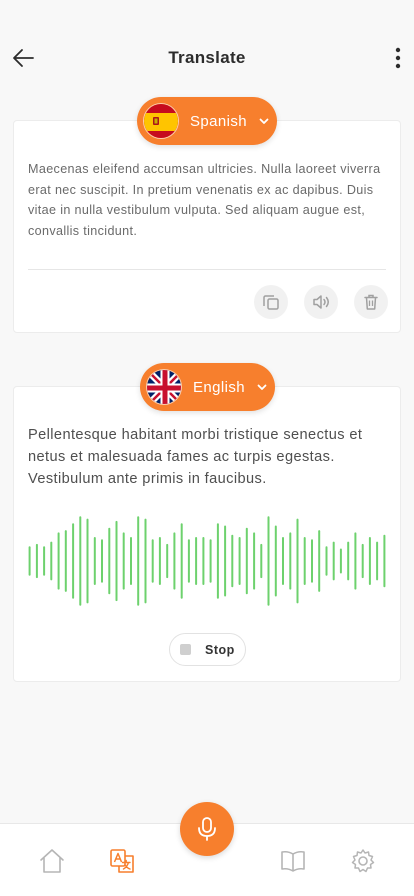  I want to click on delete-button, so click(371, 302).